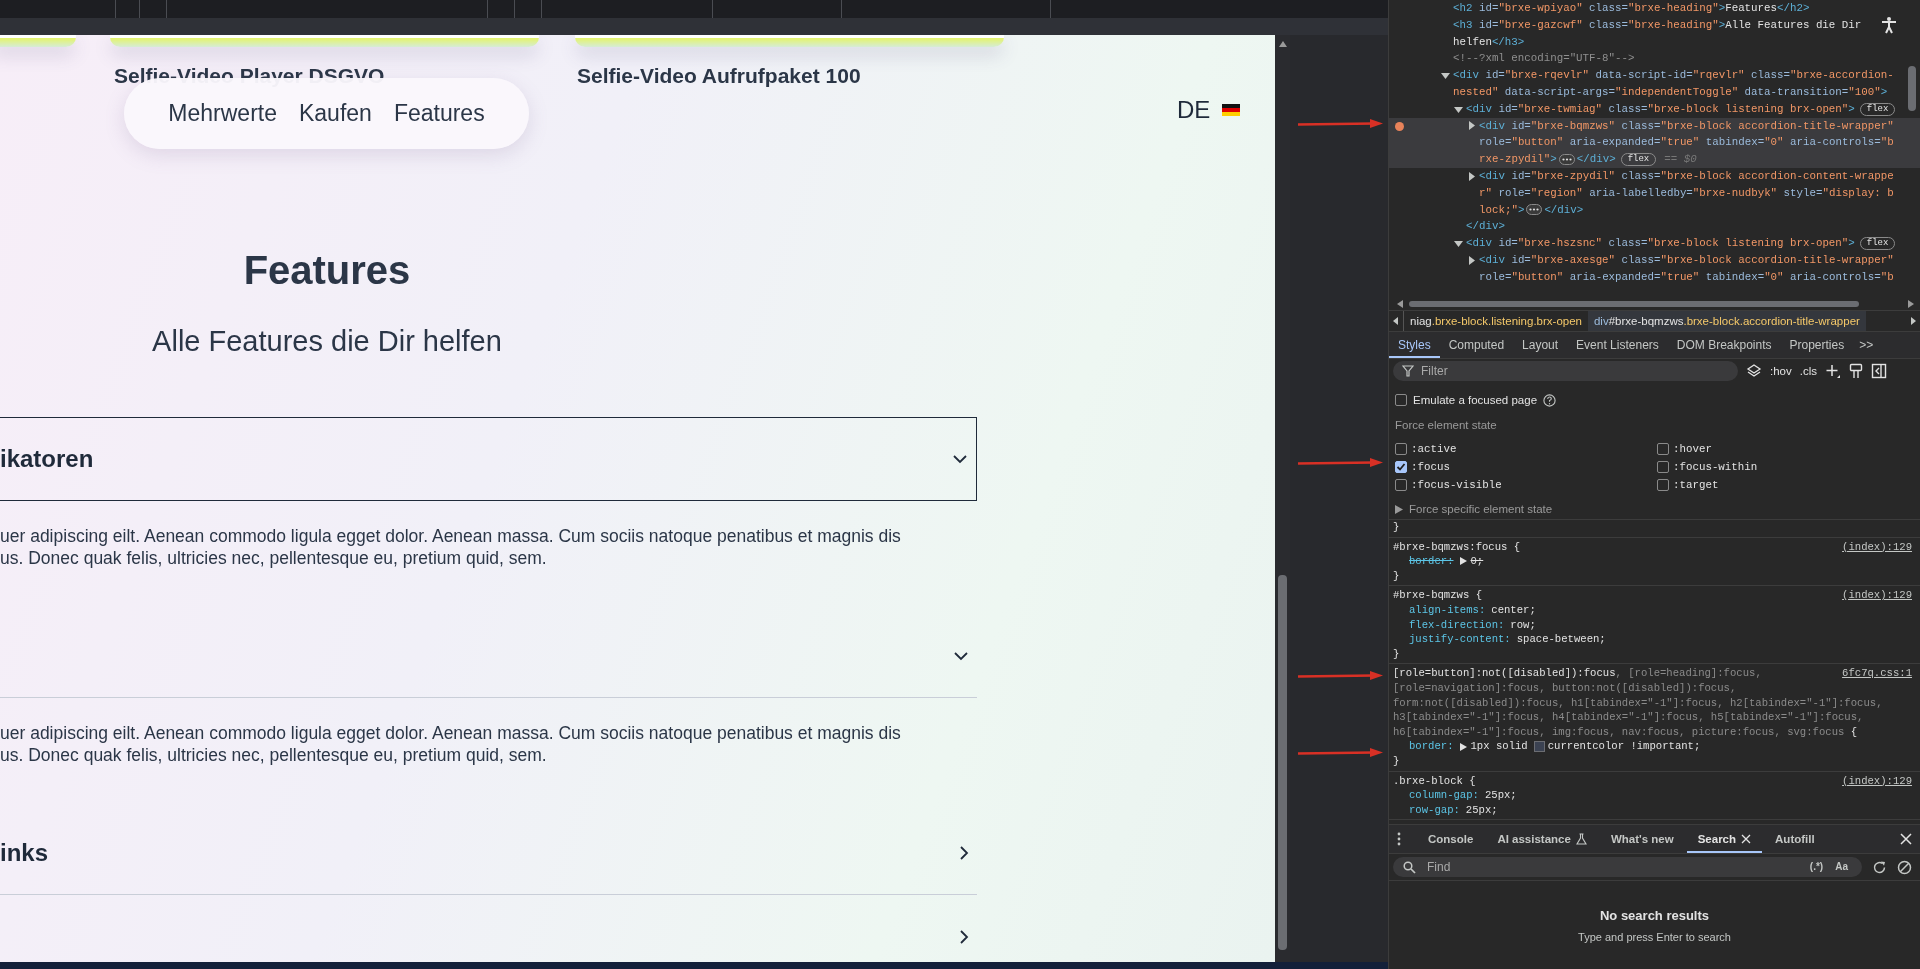 This screenshot has width=1920, height=969. Describe the element at coordinates (1399, 839) in the screenshot. I see `menu-icon` at that location.